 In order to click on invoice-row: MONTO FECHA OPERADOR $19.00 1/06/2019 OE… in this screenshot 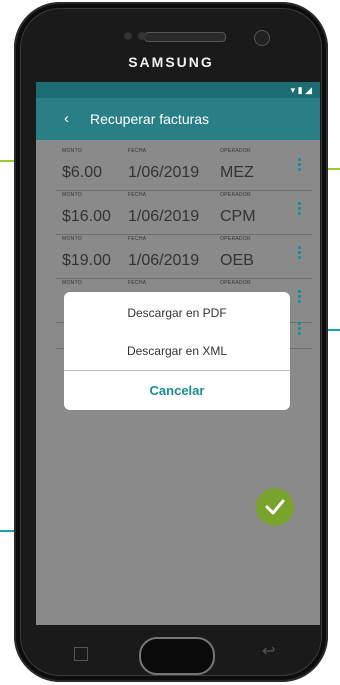, I will do `click(184, 255)`.